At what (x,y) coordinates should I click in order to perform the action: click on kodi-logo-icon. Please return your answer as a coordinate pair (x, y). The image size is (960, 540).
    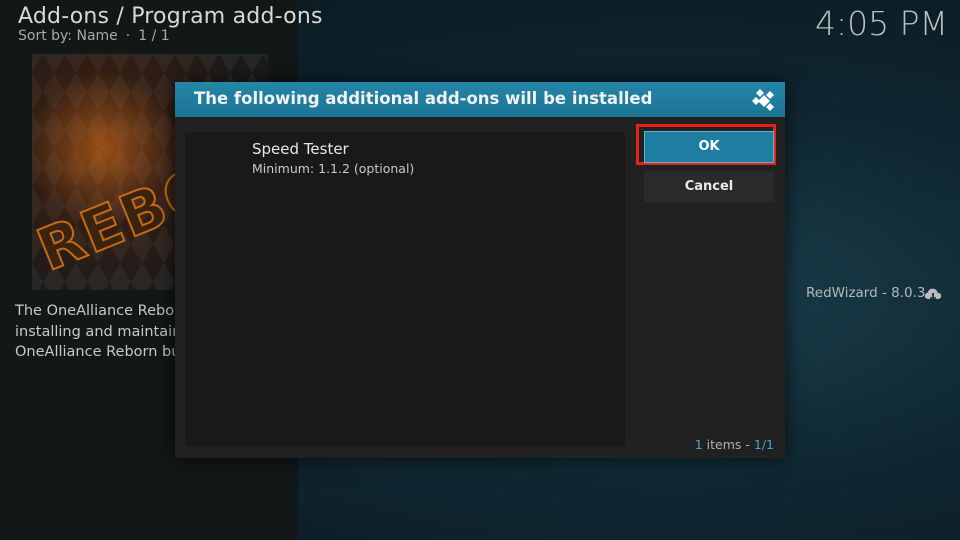
    Looking at the image, I should click on (763, 100).